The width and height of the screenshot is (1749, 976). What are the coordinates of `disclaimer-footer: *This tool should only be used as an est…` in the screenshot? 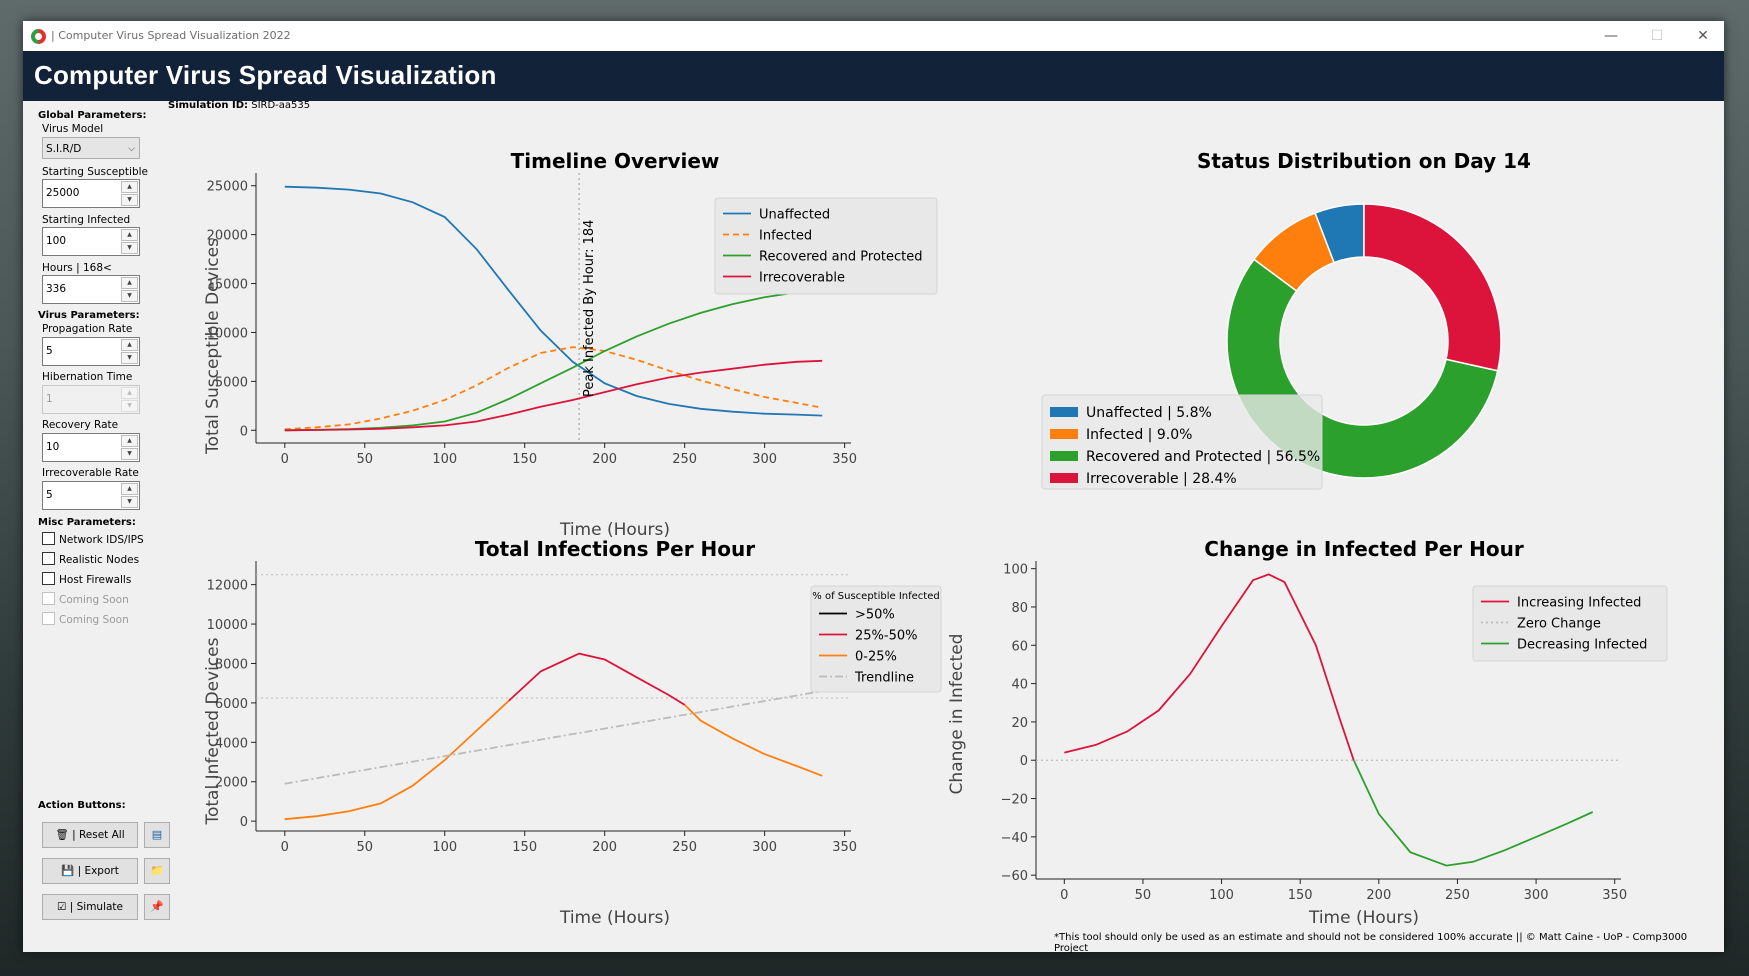 It's located at (1371, 943).